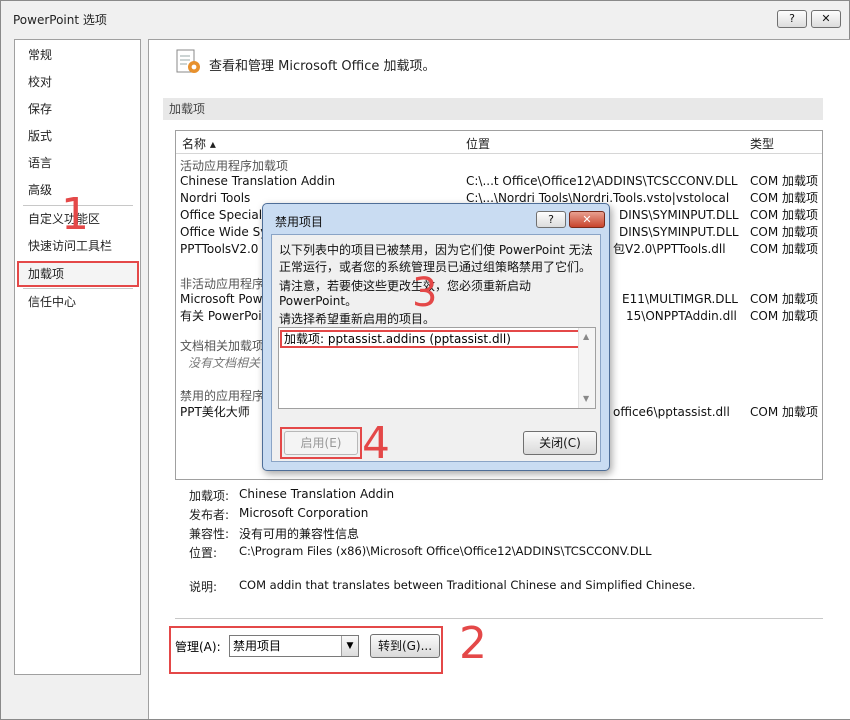 Image resolution: width=850 pixels, height=720 pixels. Describe the element at coordinates (40, 136) in the screenshot. I see `sidebar-item-layout: 版式` at that location.